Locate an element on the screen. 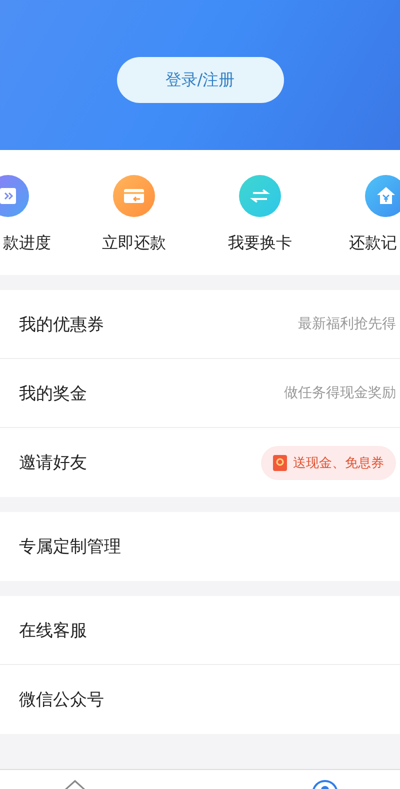 The image size is (400, 789). swap-icon is located at coordinates (260, 196).